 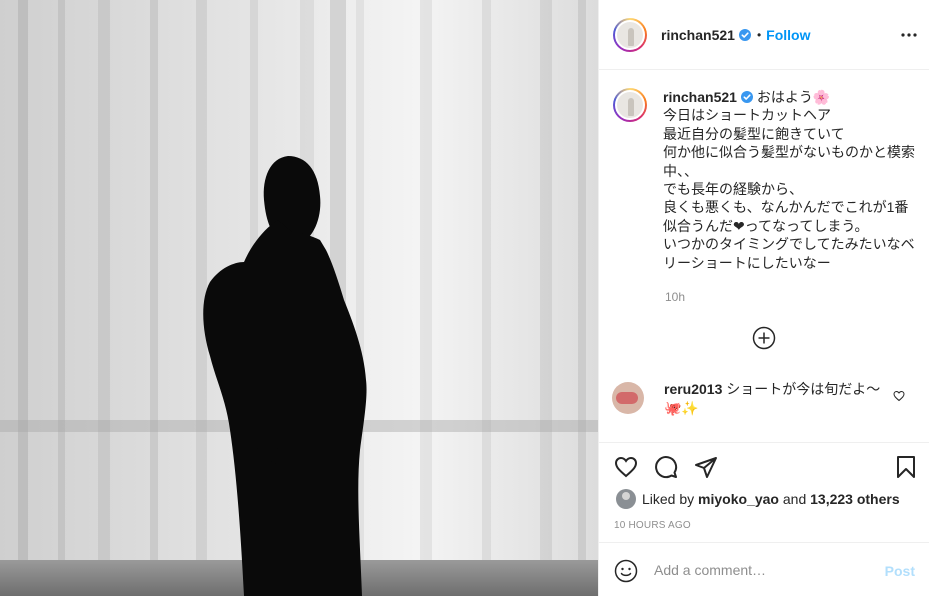 What do you see at coordinates (630, 34) in the screenshot?
I see `author-avatar` at bounding box center [630, 34].